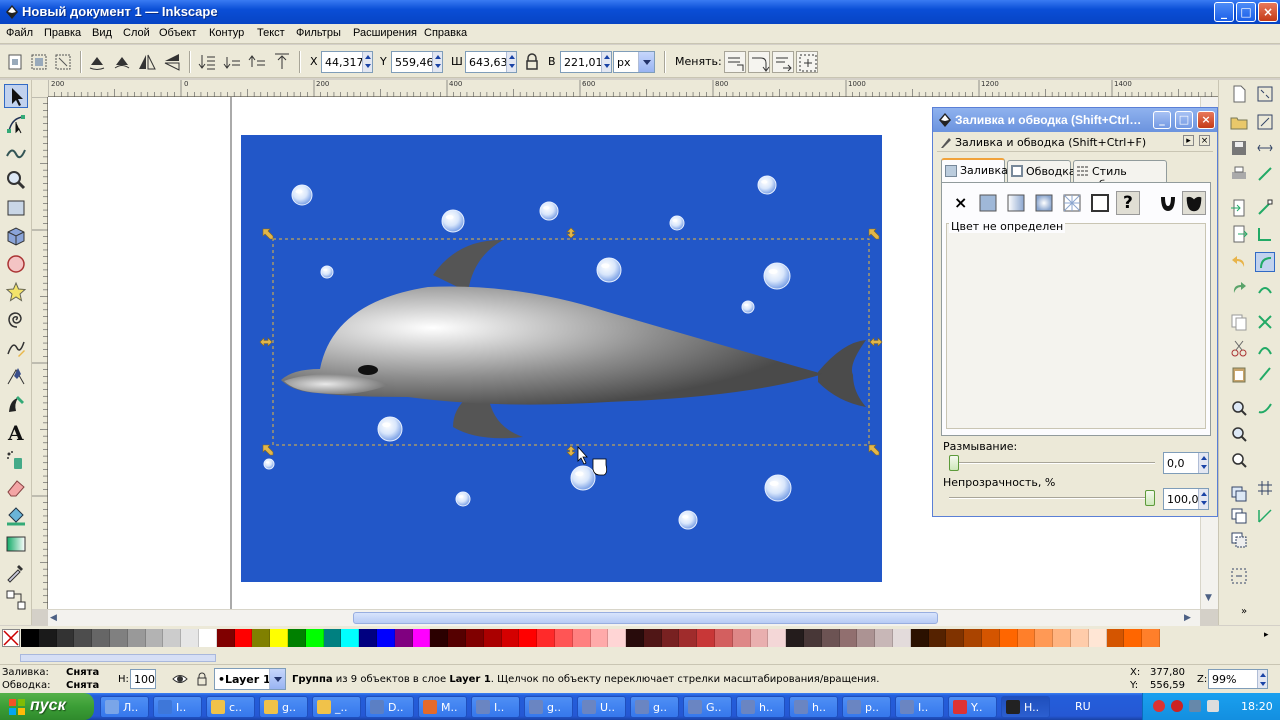  I want to click on taskbar-task: U.., so click(601, 707).